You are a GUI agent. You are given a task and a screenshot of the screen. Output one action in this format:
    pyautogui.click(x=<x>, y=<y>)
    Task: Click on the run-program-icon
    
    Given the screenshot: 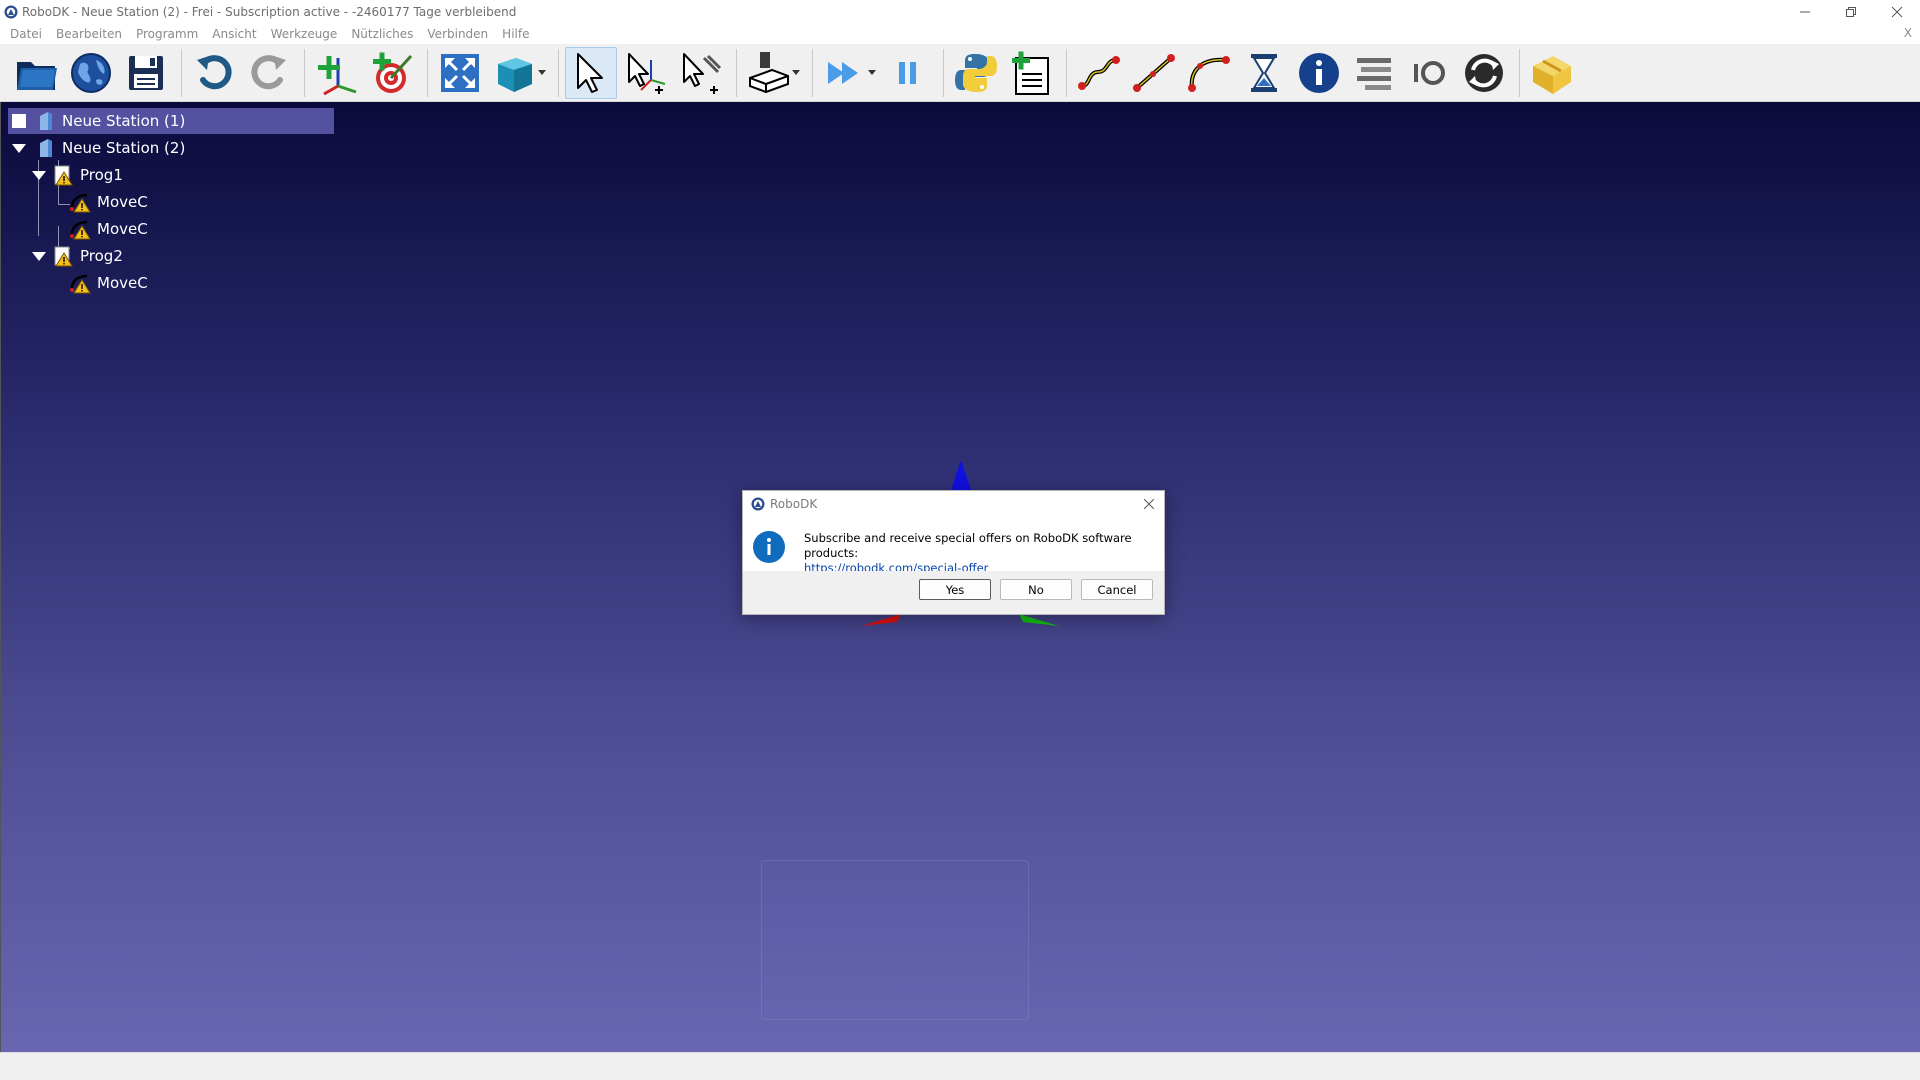 What is the action you would take?
    pyautogui.click(x=843, y=72)
    